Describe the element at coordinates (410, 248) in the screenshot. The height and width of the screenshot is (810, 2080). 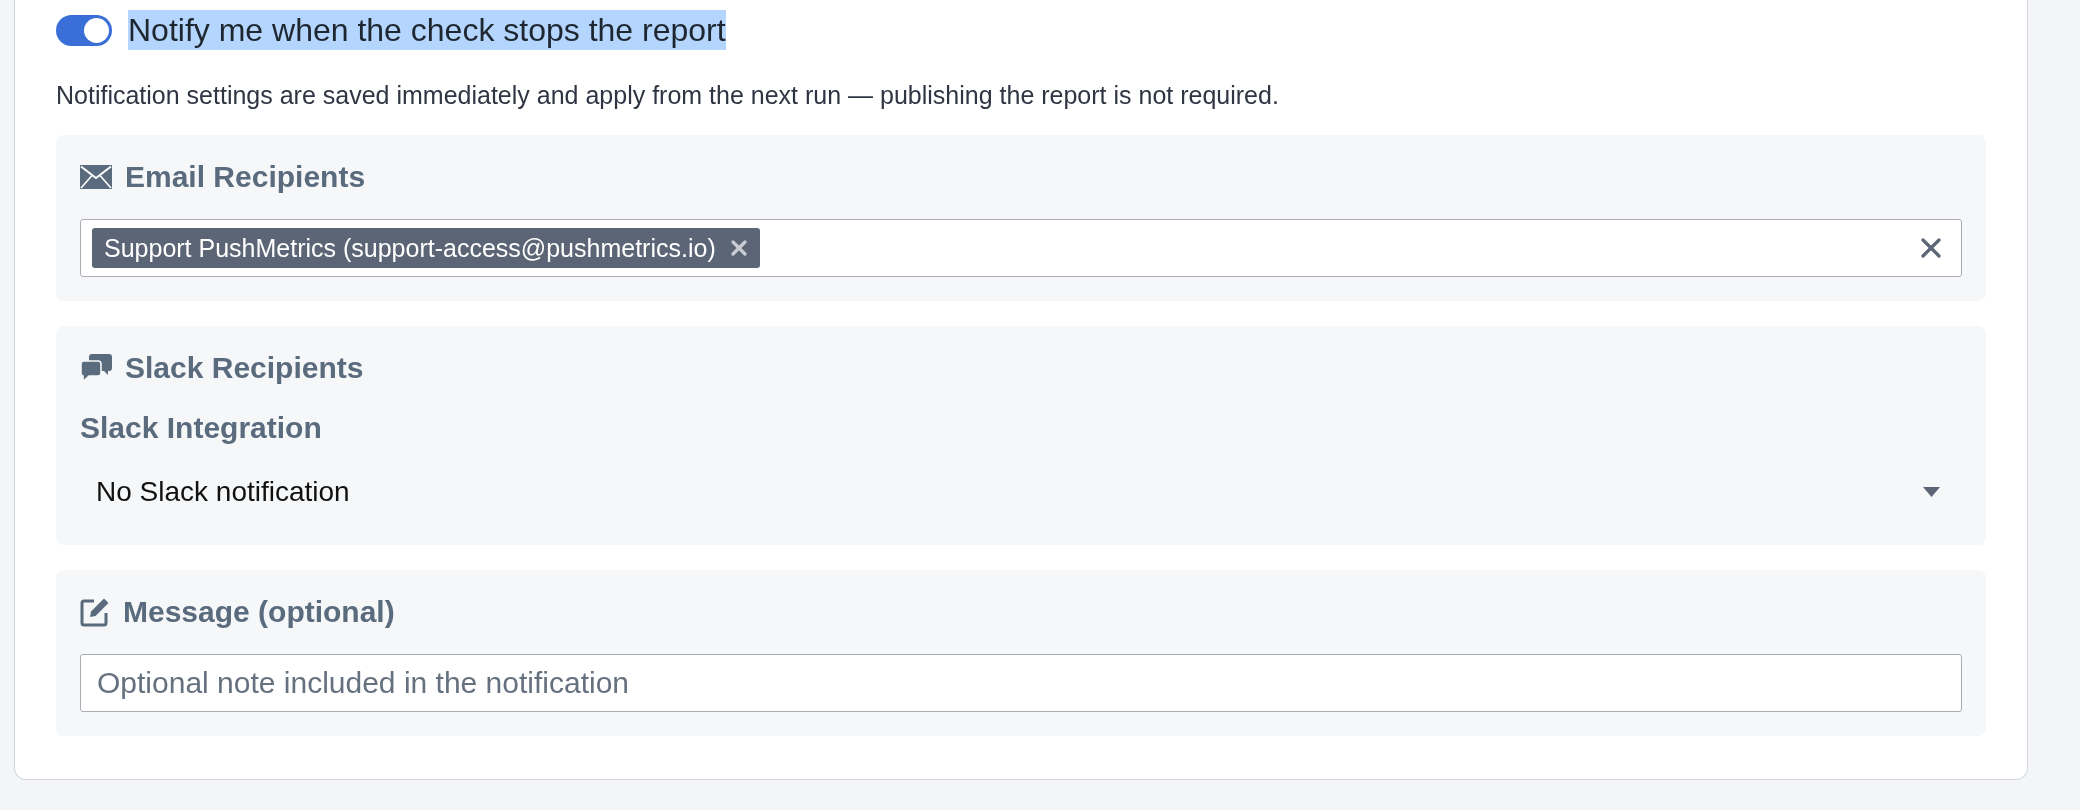
I see `recipient-name: Support PushMetrics (support-access@pushmetrics.io)` at that location.